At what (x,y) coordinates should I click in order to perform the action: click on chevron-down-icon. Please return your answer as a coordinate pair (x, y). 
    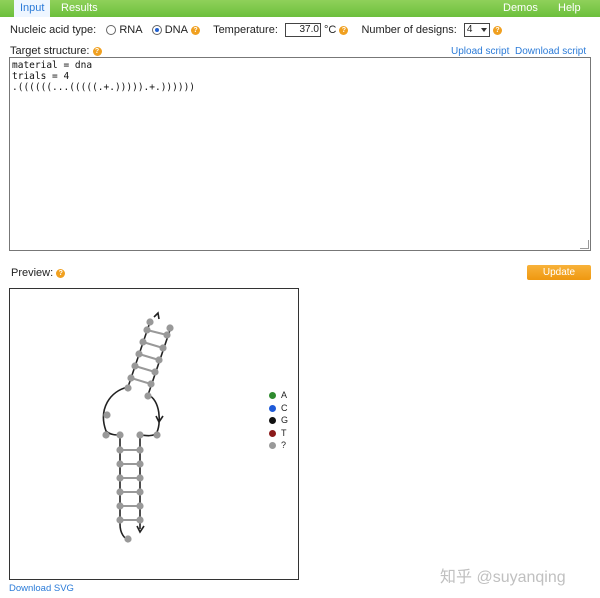
    Looking at the image, I should click on (483, 30).